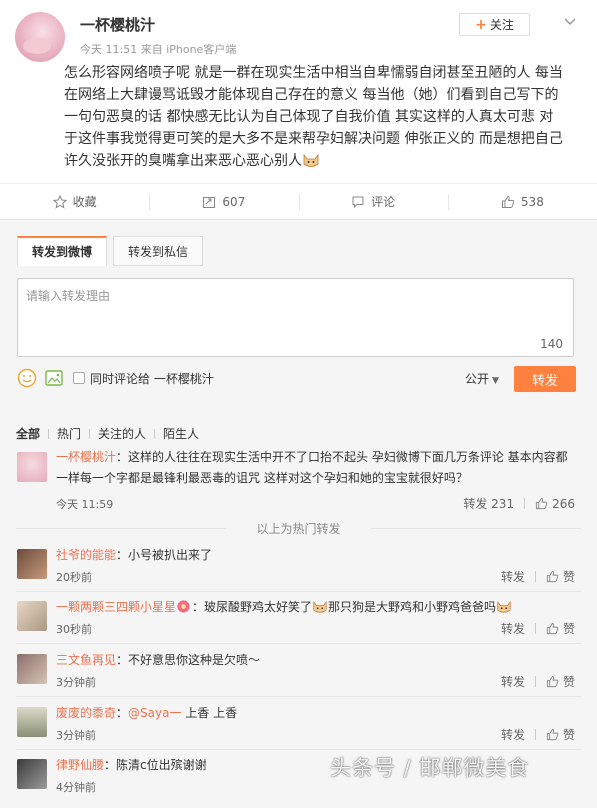  I want to click on user-name: 废废的黍奇, so click(86, 713).